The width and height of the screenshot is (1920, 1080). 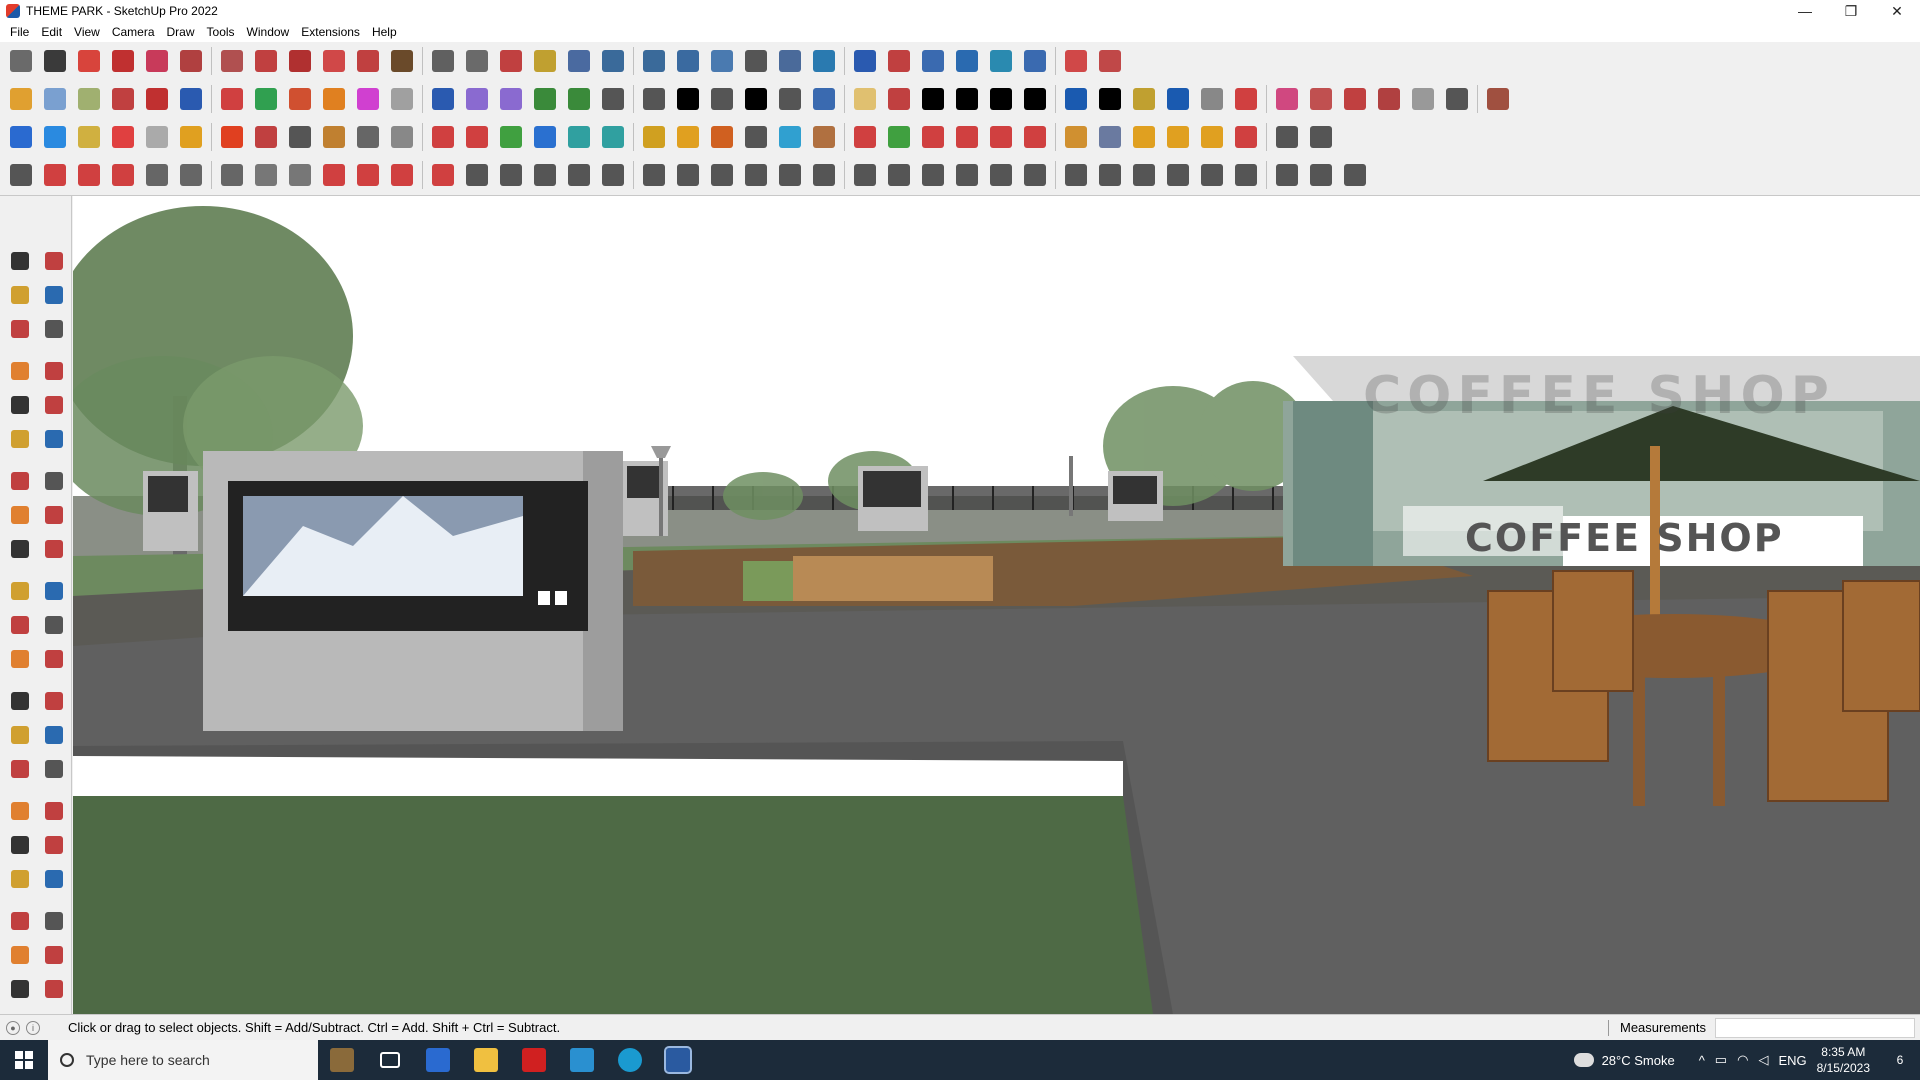 What do you see at coordinates (865, 99) in the screenshot?
I see `row2-tool-25-button` at bounding box center [865, 99].